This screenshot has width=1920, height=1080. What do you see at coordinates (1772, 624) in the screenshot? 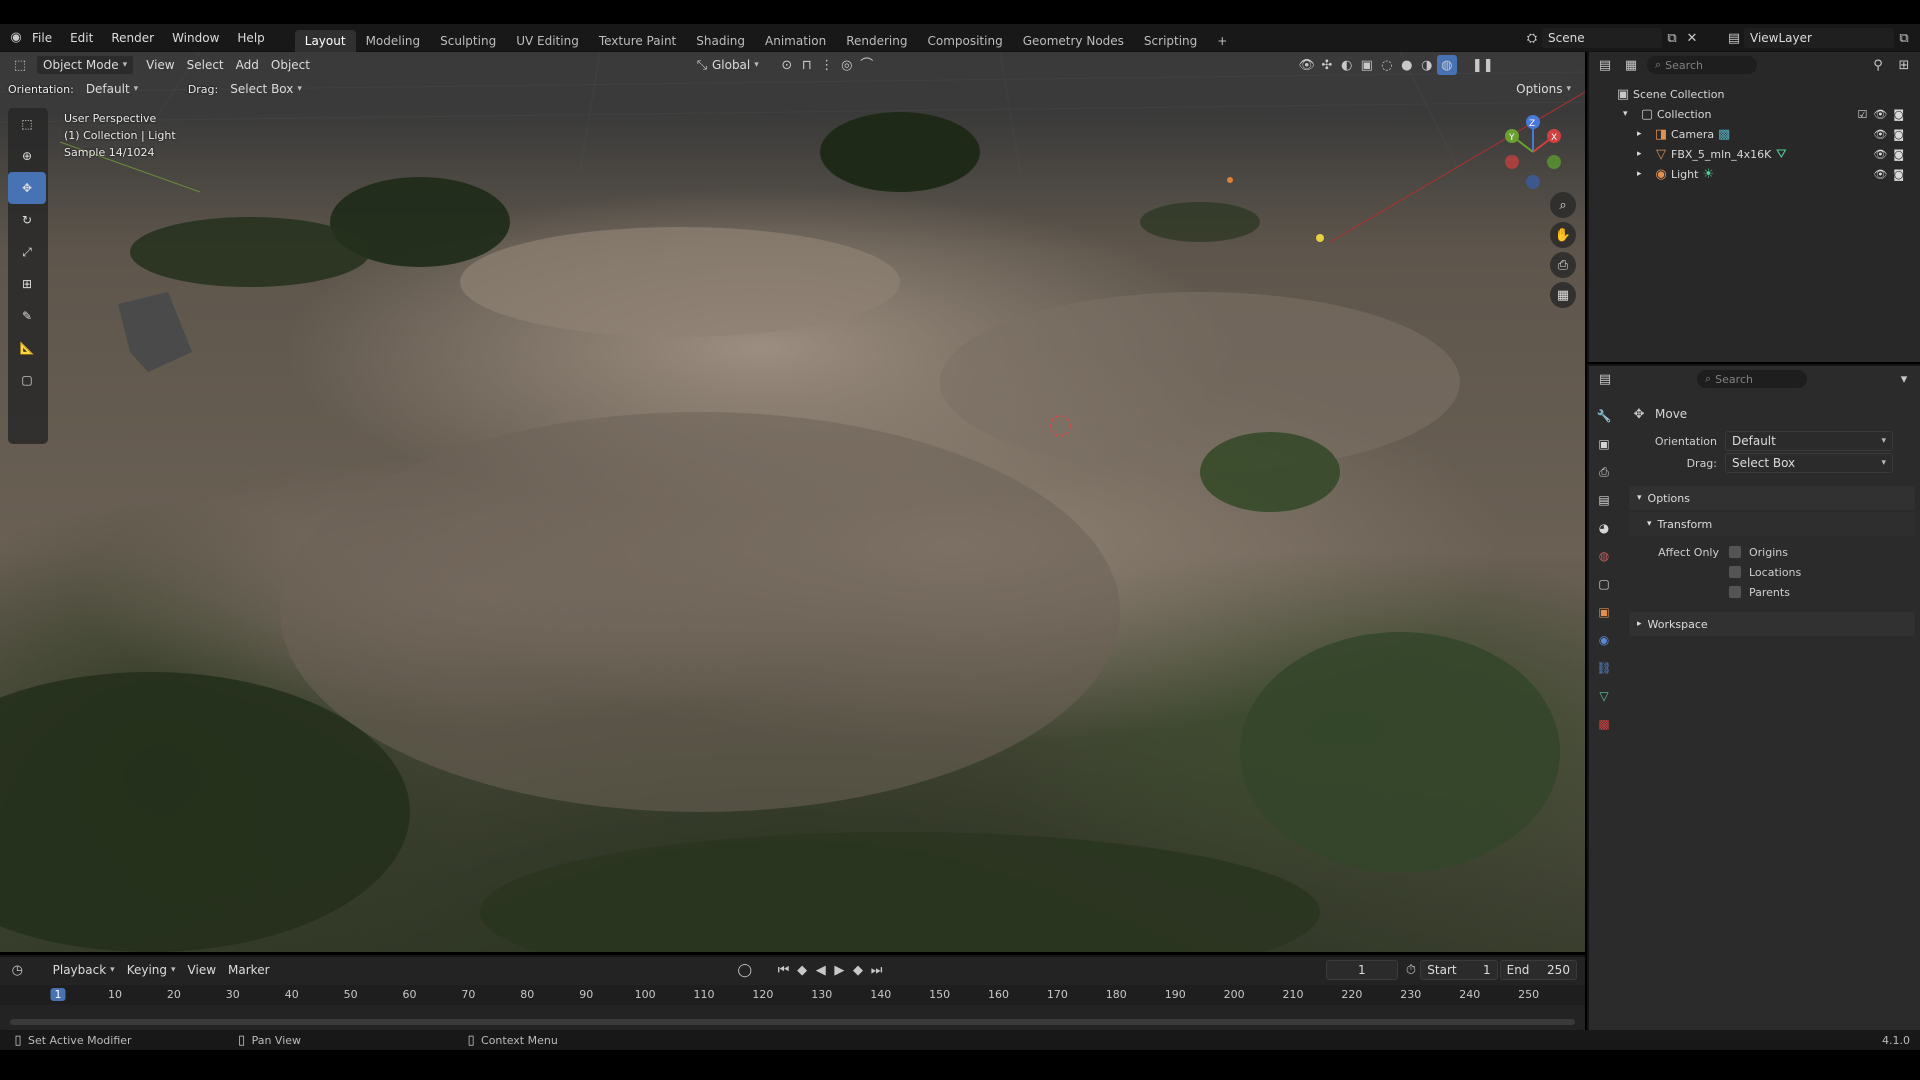
I see `workspace-section-header: ▸ Workspace` at bounding box center [1772, 624].